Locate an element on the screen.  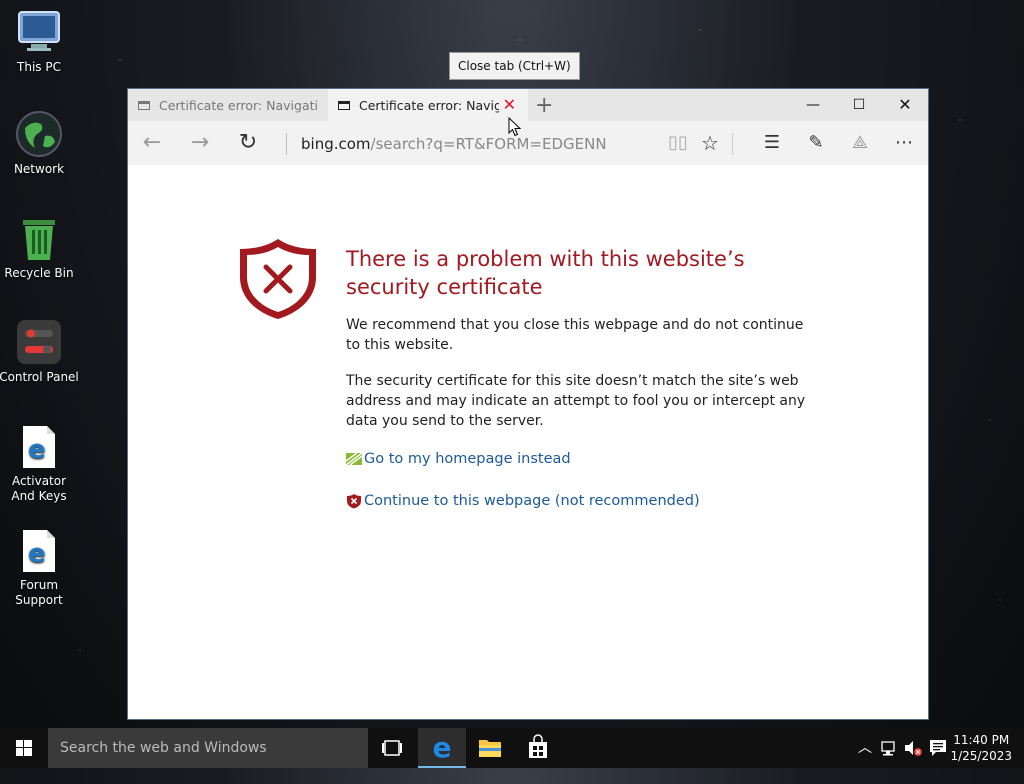
control-panel-icon is located at coordinates (39, 342).